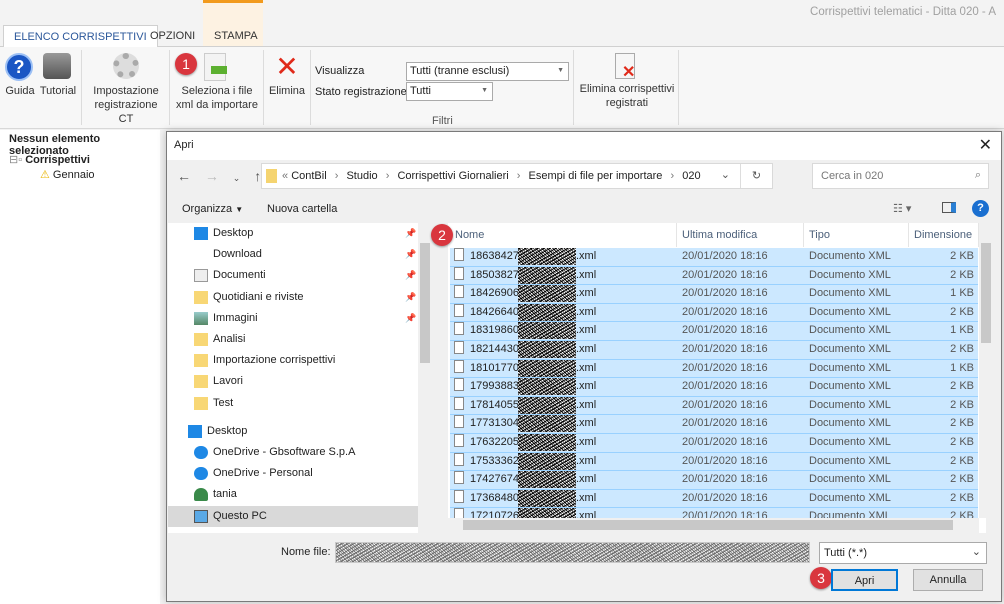  I want to click on nav-item: Questo PC, so click(293, 516).